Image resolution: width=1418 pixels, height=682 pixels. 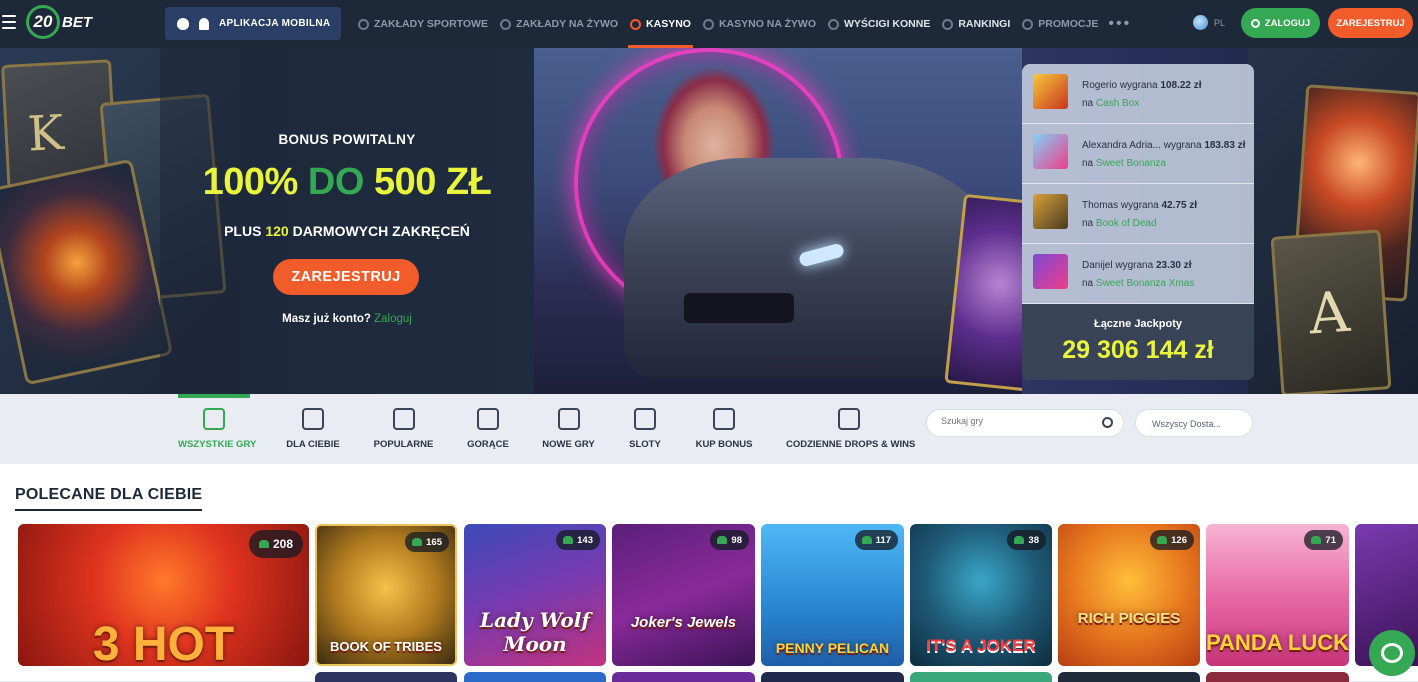 I want to click on category-for-you: DLA CIEBIE, so click(x=313, y=429).